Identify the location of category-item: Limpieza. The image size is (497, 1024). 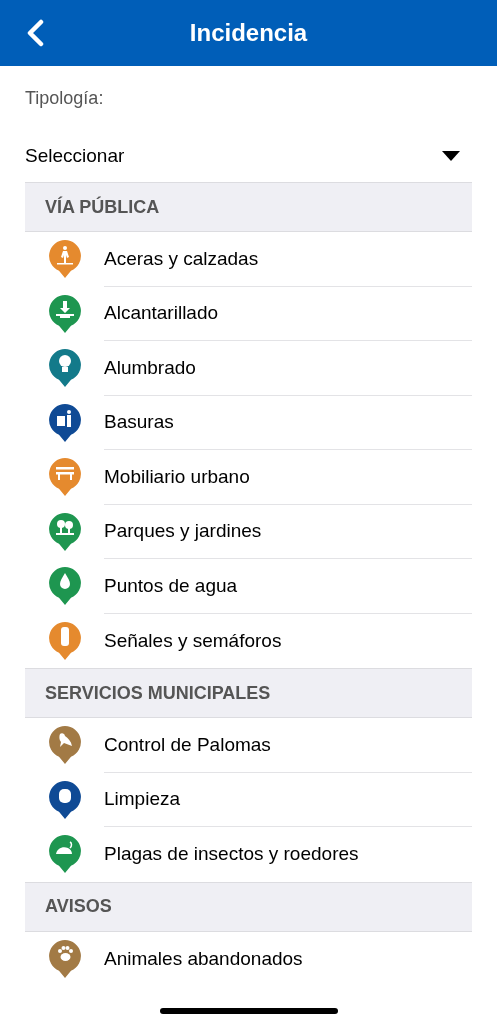
(248, 799).